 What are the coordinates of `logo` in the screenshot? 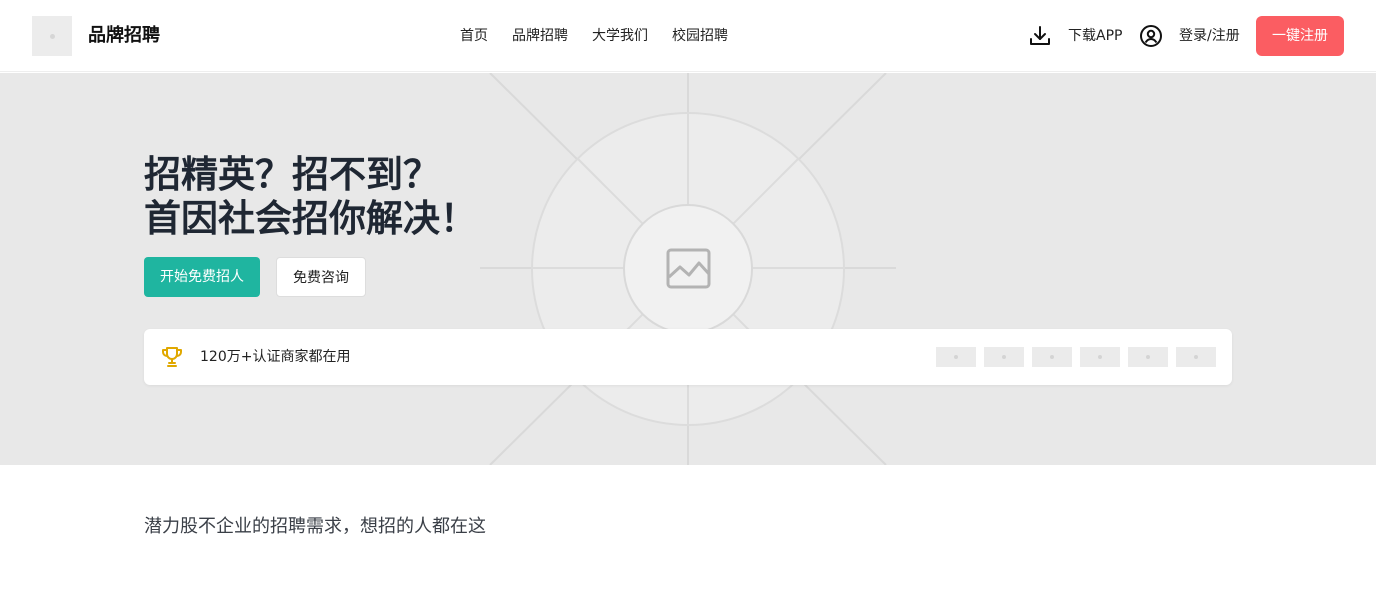 It's located at (52, 36).